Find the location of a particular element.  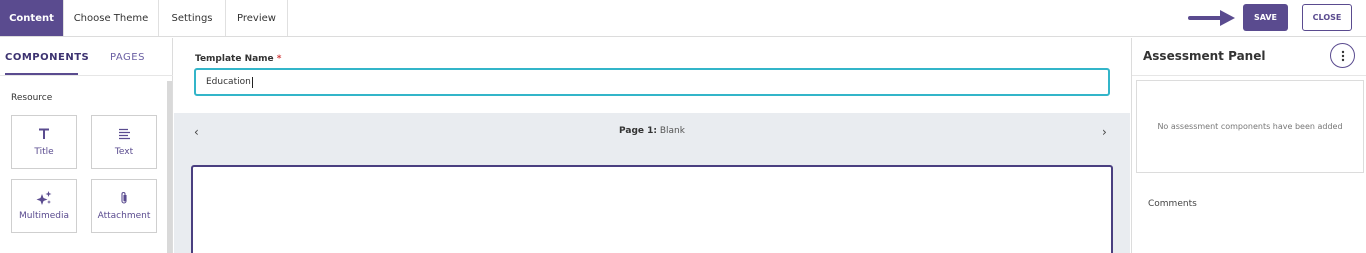

comments-label: Comments is located at coordinates (1172, 204).